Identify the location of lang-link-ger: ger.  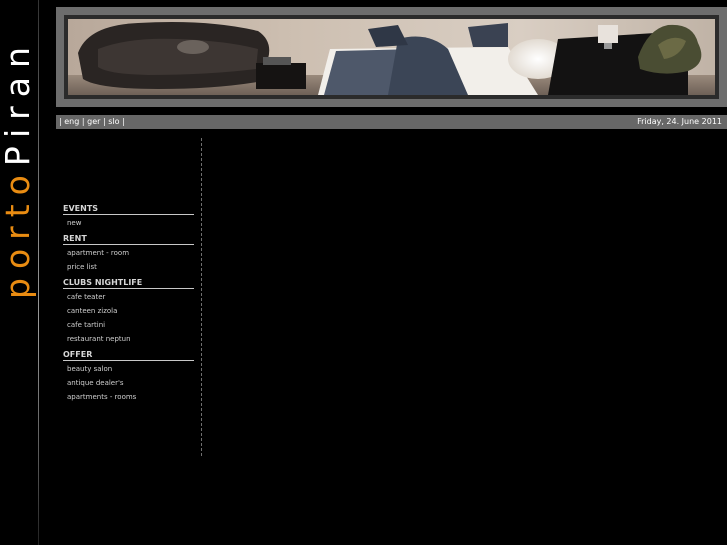
(93, 121).